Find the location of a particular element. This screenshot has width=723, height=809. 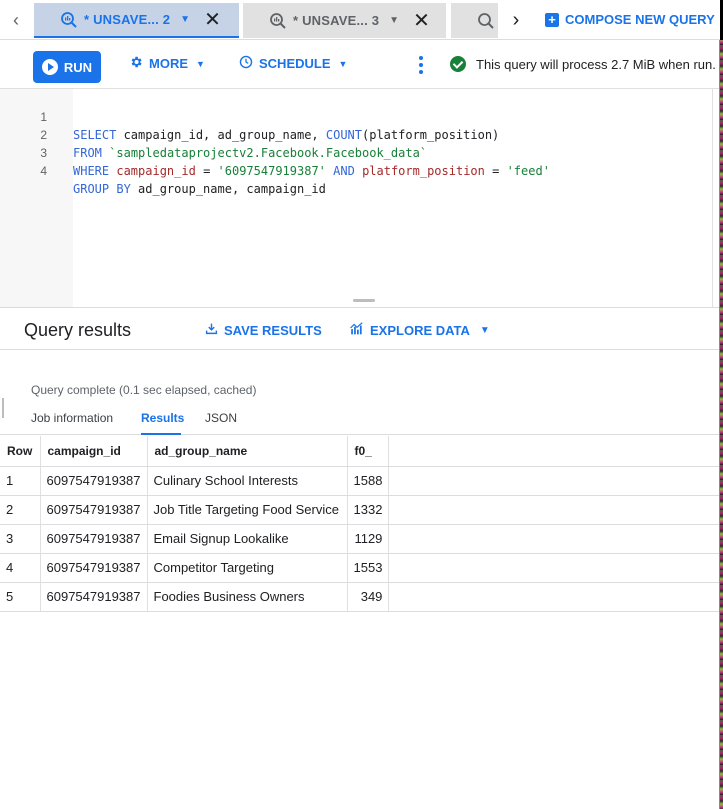

tab-results: Results is located at coordinates (162, 418).